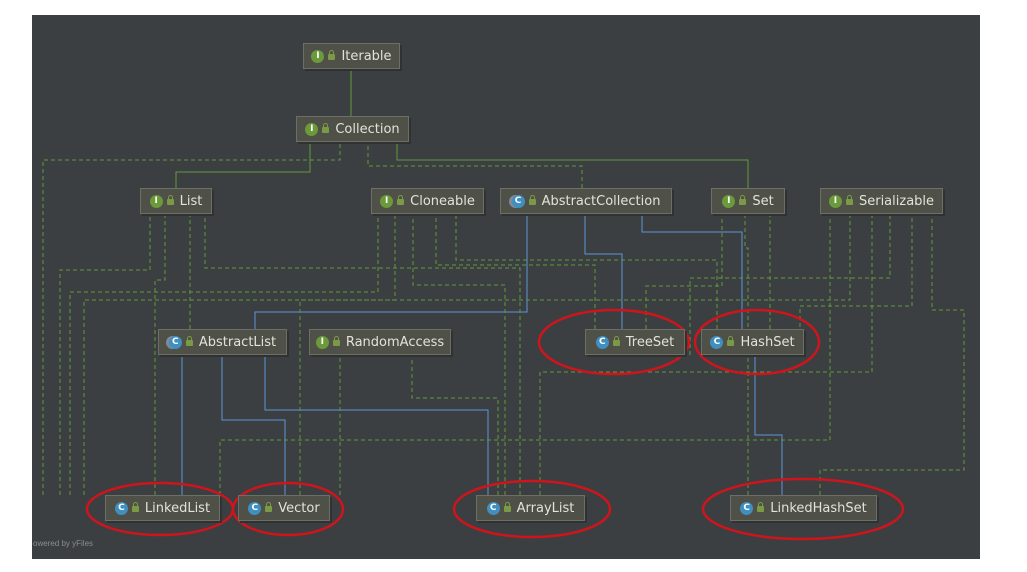 Image resolution: width=1027 pixels, height=572 pixels. I want to click on node-label: List, so click(191, 201).